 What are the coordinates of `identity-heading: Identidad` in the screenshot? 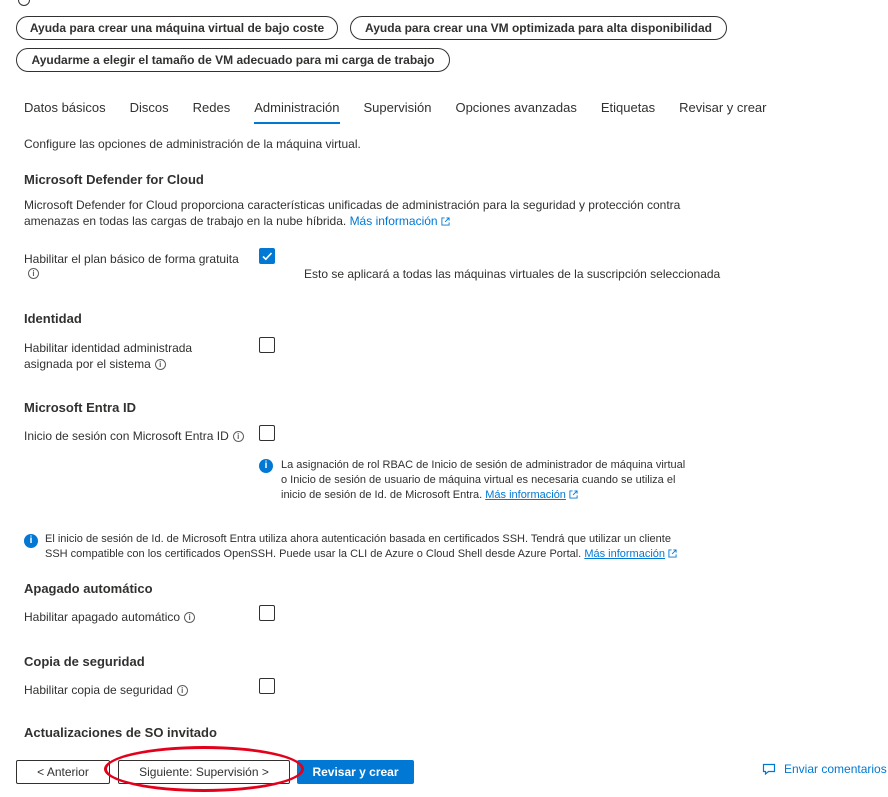 It's located at (53, 318).